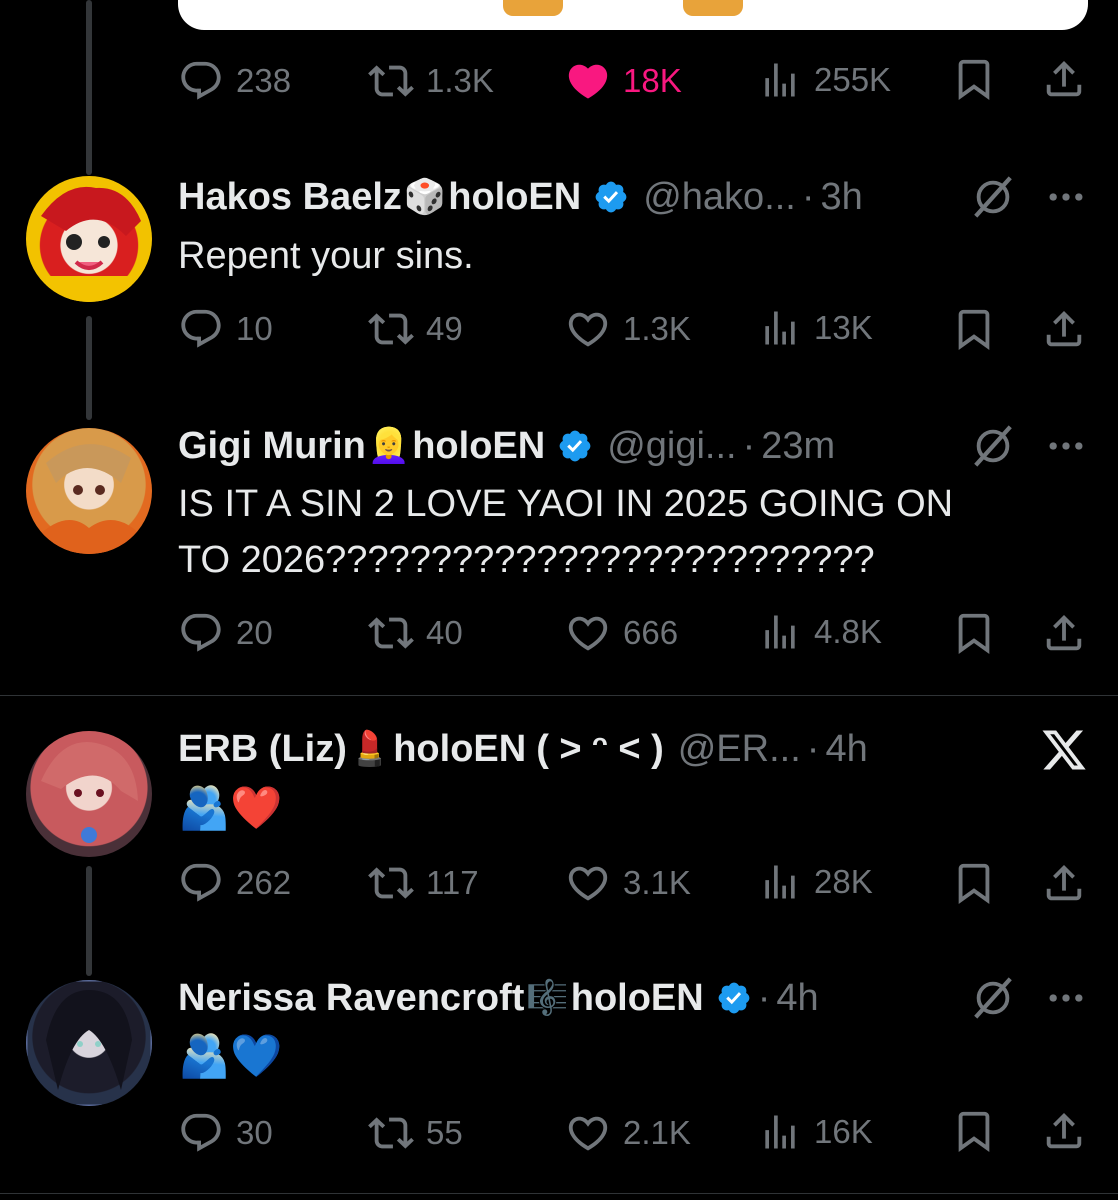 Image resolution: width=1118 pixels, height=1200 pixels. What do you see at coordinates (351, 998) in the screenshot?
I see `display-name: Nerissa Ravencroft` at bounding box center [351, 998].